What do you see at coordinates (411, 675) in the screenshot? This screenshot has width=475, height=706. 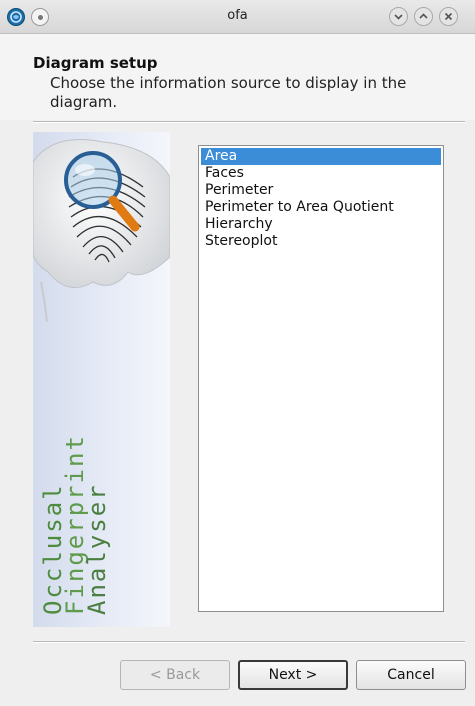 I see `cancel-button: Cancel` at bounding box center [411, 675].